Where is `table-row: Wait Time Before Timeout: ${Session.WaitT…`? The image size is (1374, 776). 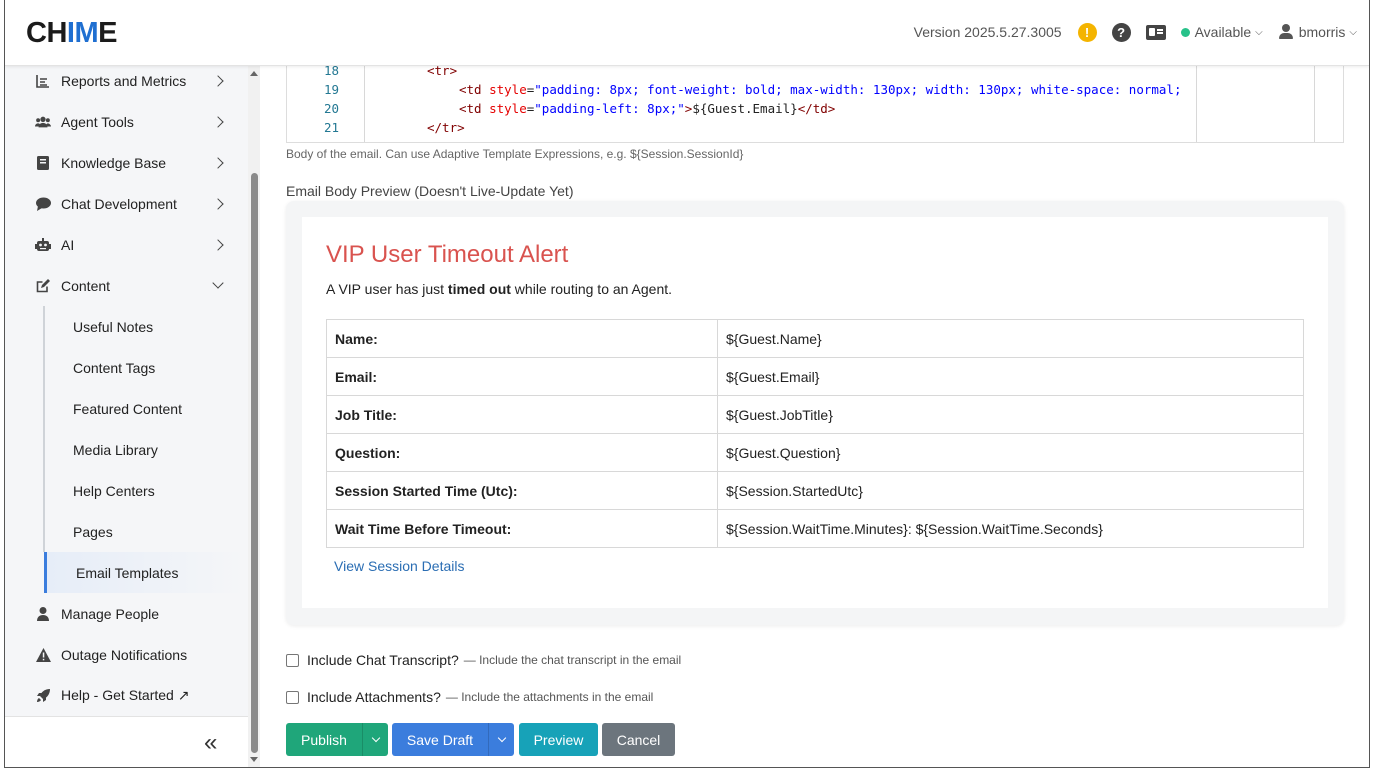 table-row: Wait Time Before Timeout: ${Session.WaitT… is located at coordinates (815, 528).